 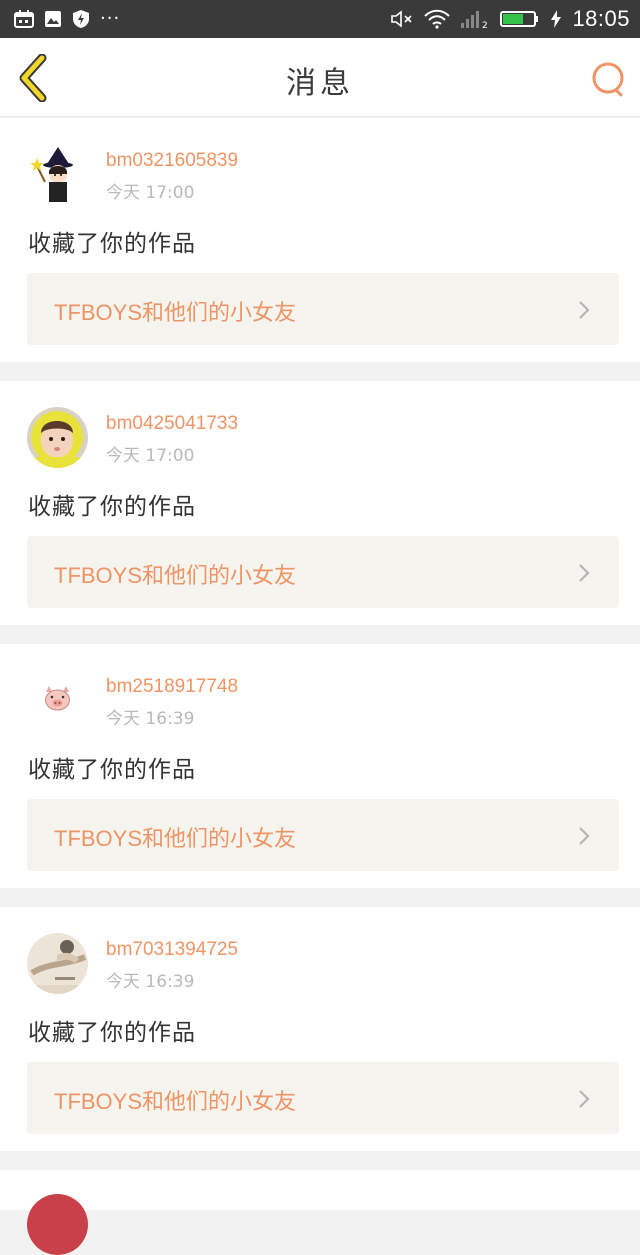 I want to click on wifi-icon, so click(x=437, y=19).